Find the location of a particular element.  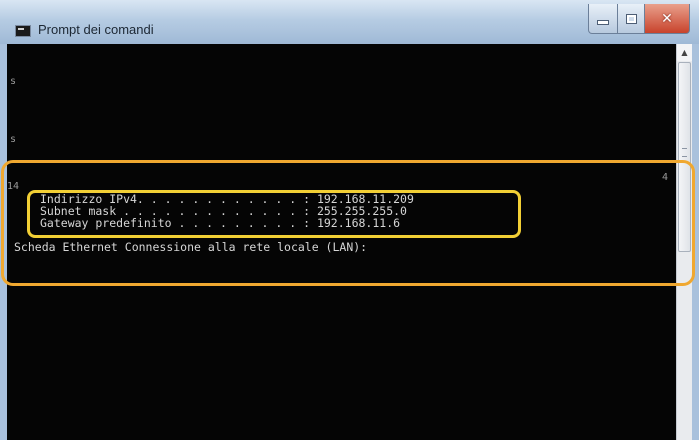

minimize-icon is located at coordinates (603, 22).